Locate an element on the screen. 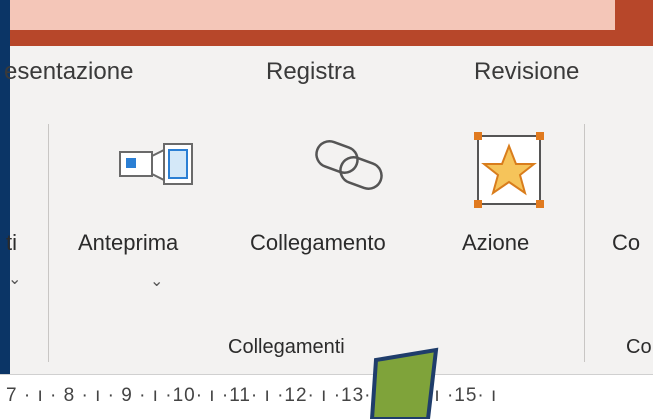 This screenshot has height=420, width=653. anteprima-button: Anteprima ⌄ is located at coordinates (160, 219).